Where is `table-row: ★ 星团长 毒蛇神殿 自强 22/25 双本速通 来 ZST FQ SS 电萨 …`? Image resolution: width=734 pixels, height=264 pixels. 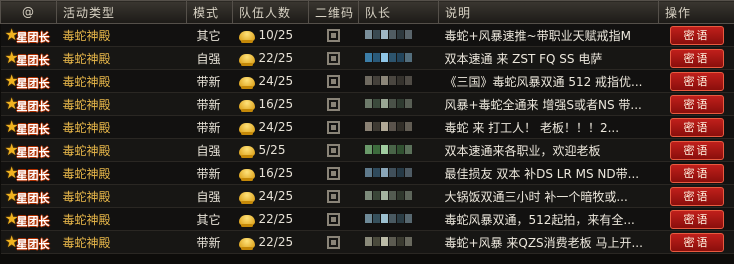
table-row: ★ 星团长 毒蛇神殿 自强 22/25 双本速通 来 ZST FQ SS 电萨 … is located at coordinates (367, 58).